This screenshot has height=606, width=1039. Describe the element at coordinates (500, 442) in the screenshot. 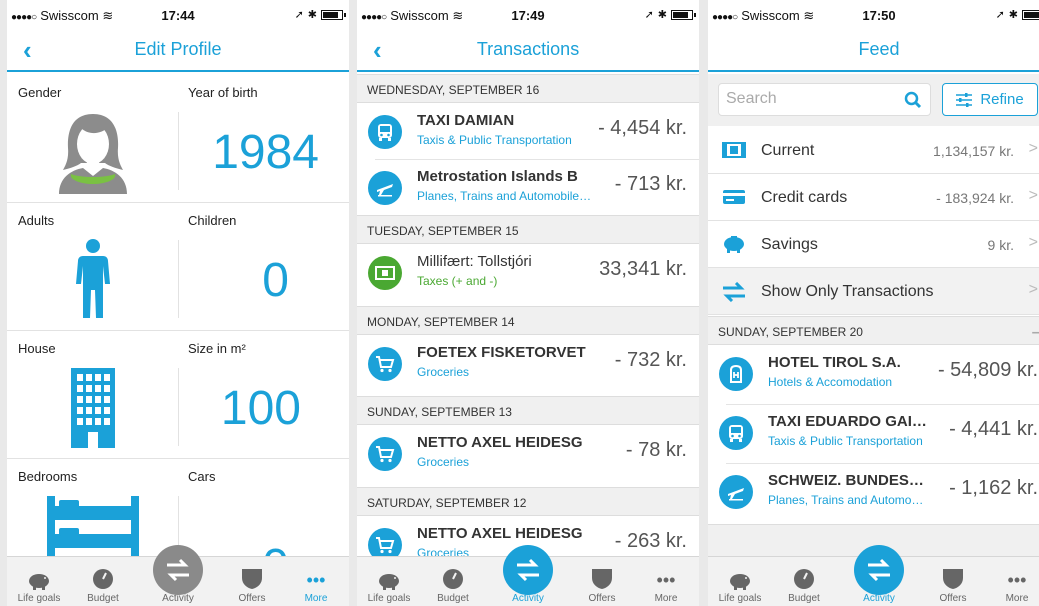

I see `merchant-name: NETTO AXEL HEIDESG` at that location.